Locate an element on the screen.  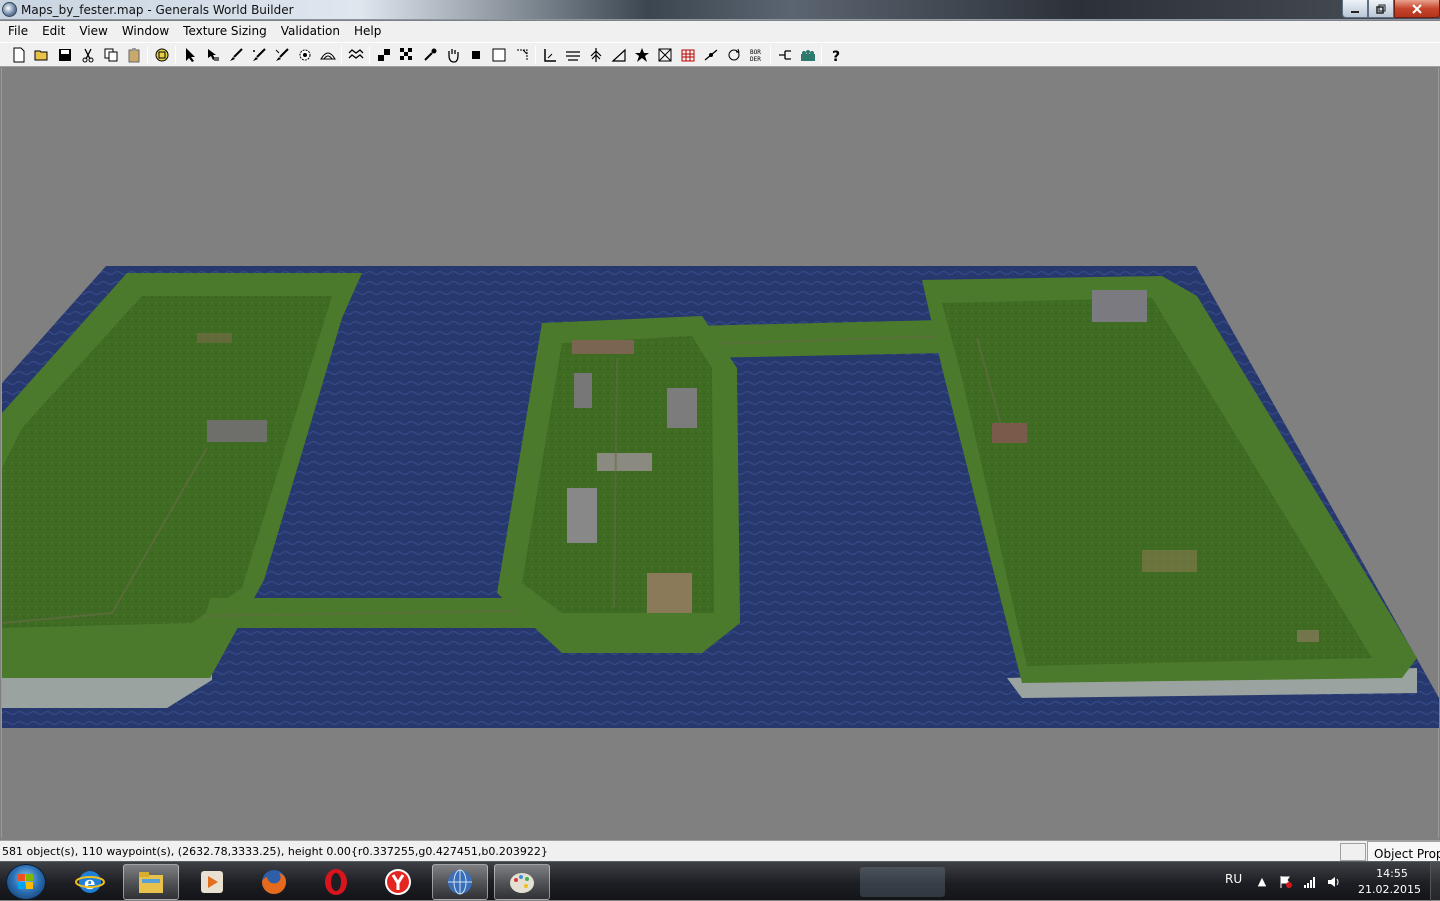
paste-button is located at coordinates (133, 55).